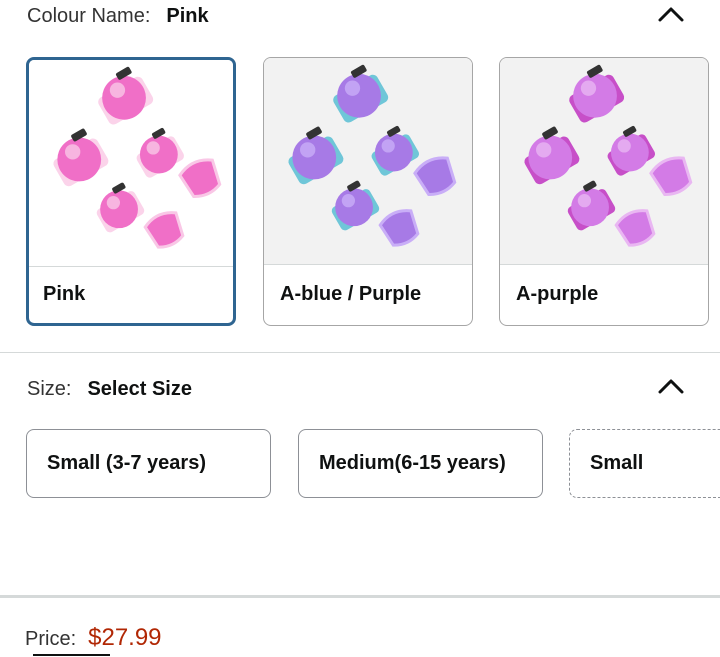 The image size is (720, 657). Describe the element at coordinates (126, 463) in the screenshot. I see `size-option-label: Small (3-7 years)` at that location.